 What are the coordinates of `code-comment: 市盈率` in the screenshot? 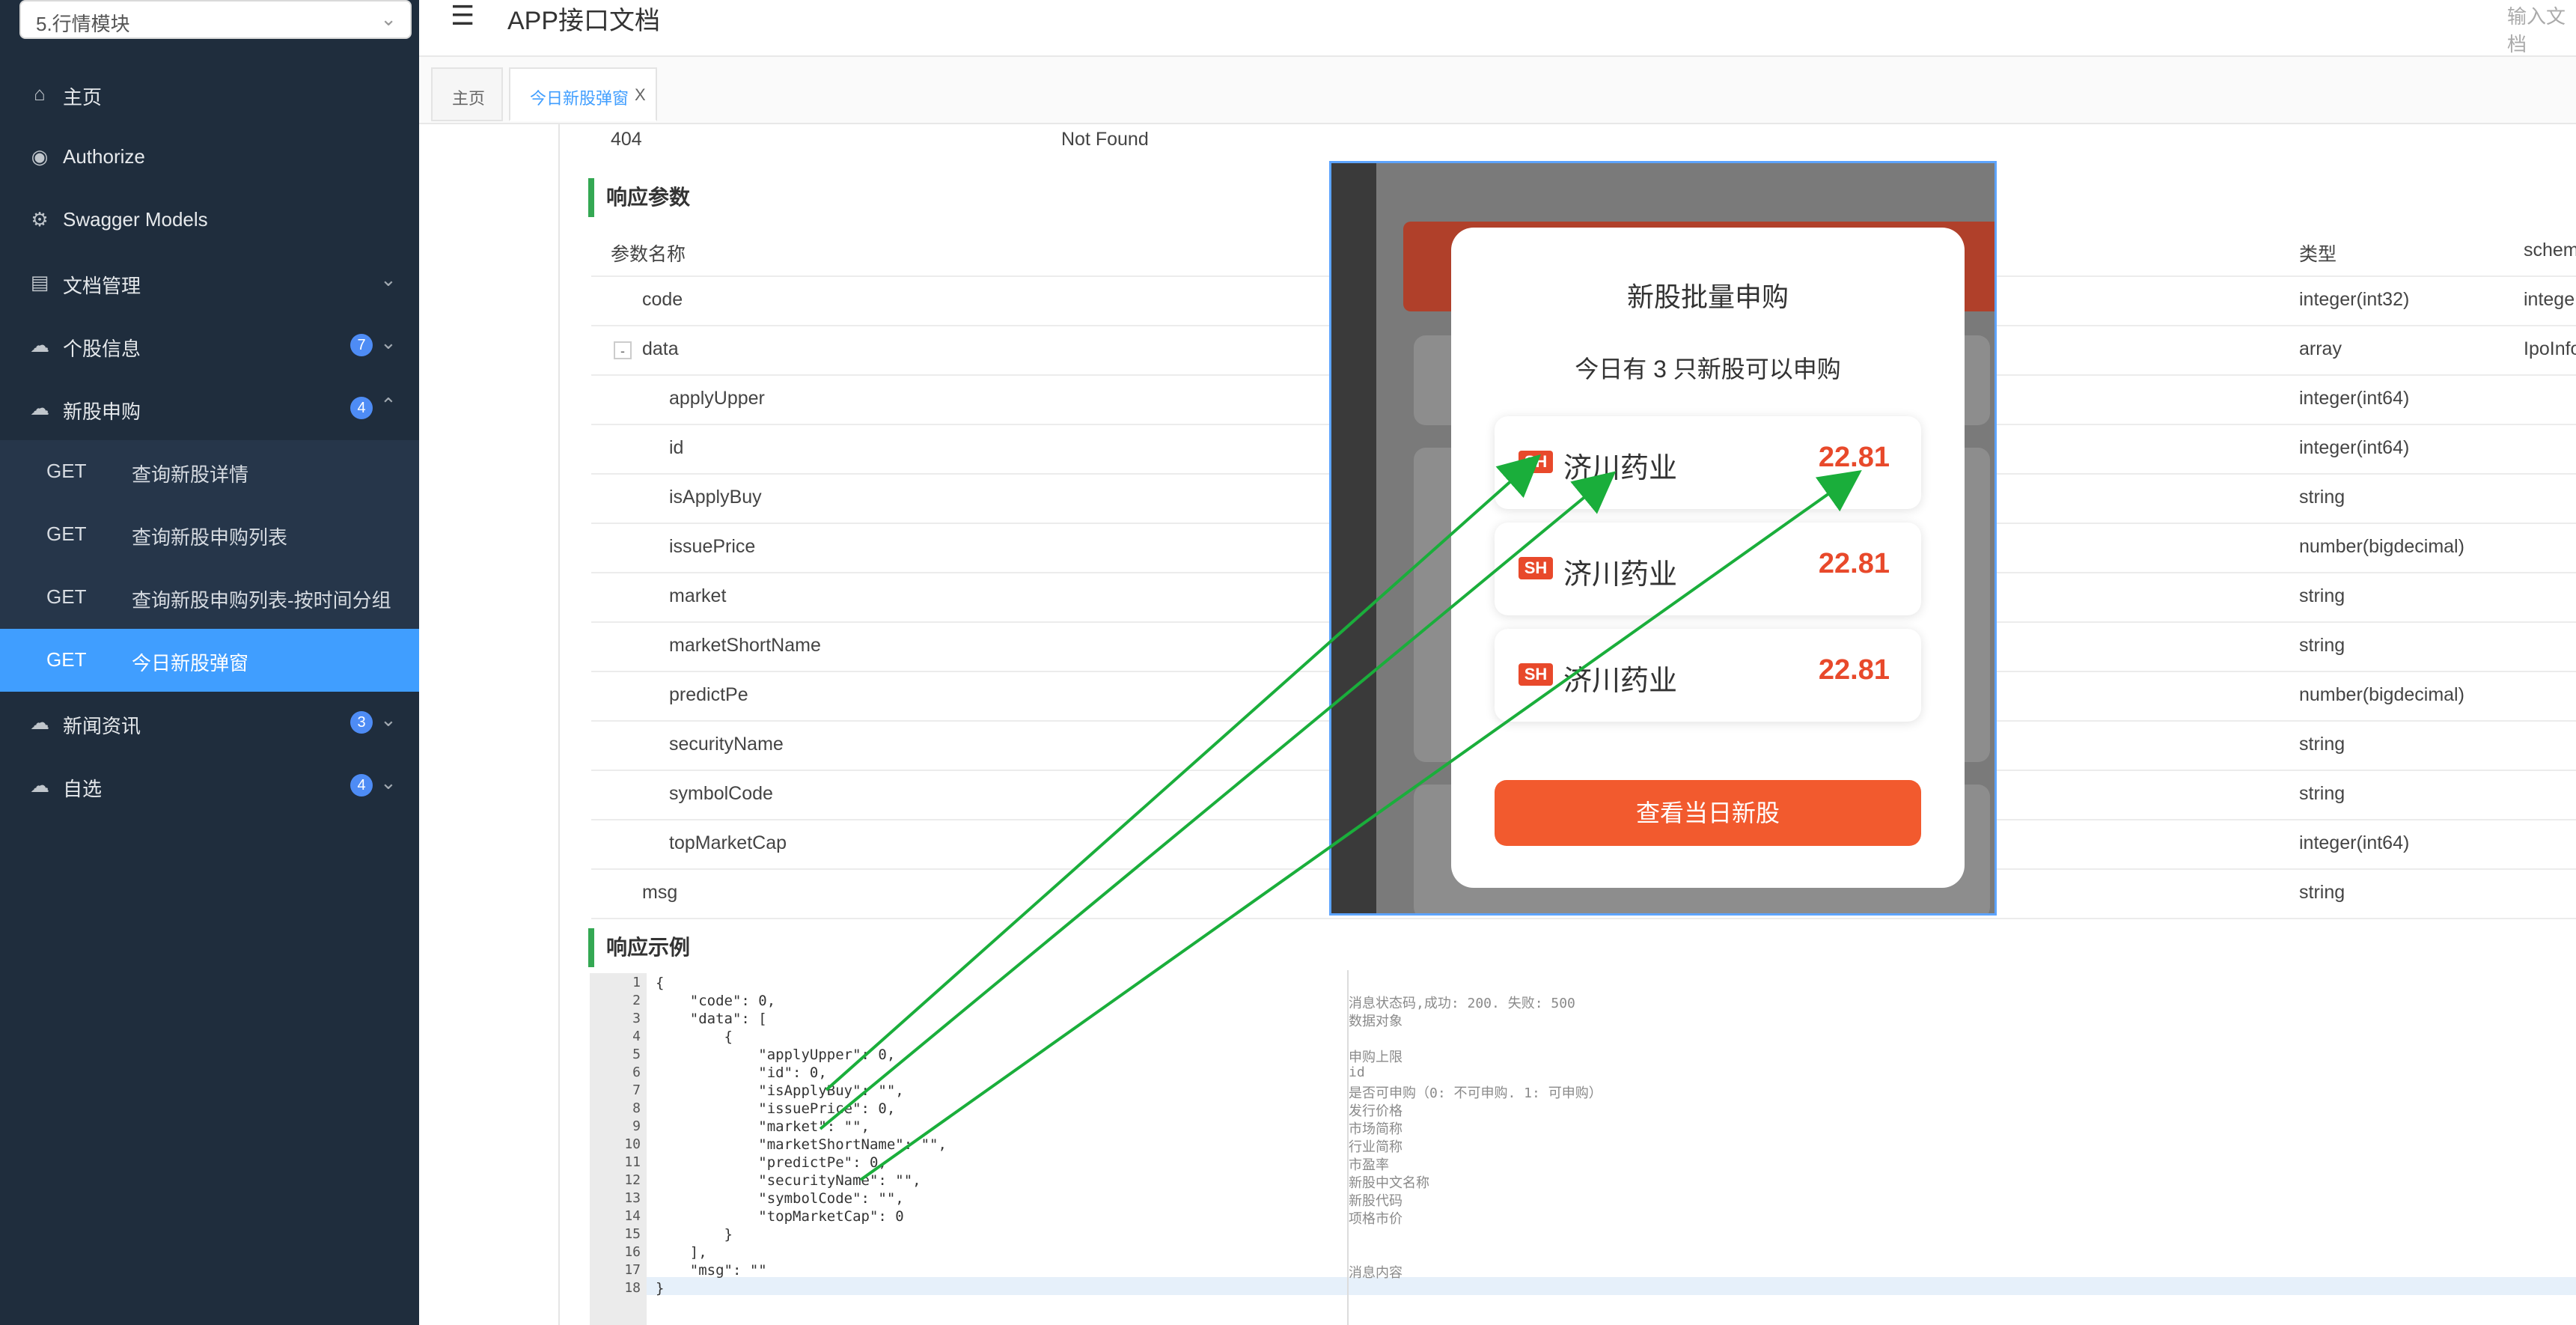 It's located at (1369, 1165).